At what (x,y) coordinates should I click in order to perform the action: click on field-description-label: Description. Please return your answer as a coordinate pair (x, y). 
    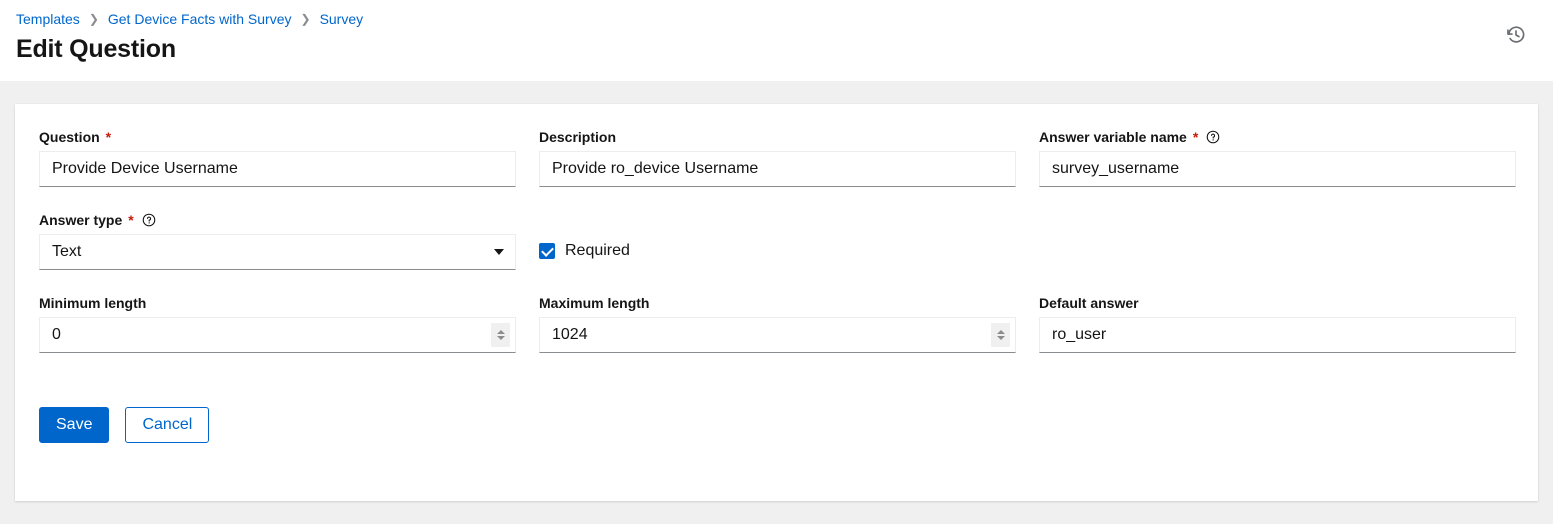
    Looking at the image, I should click on (777, 136).